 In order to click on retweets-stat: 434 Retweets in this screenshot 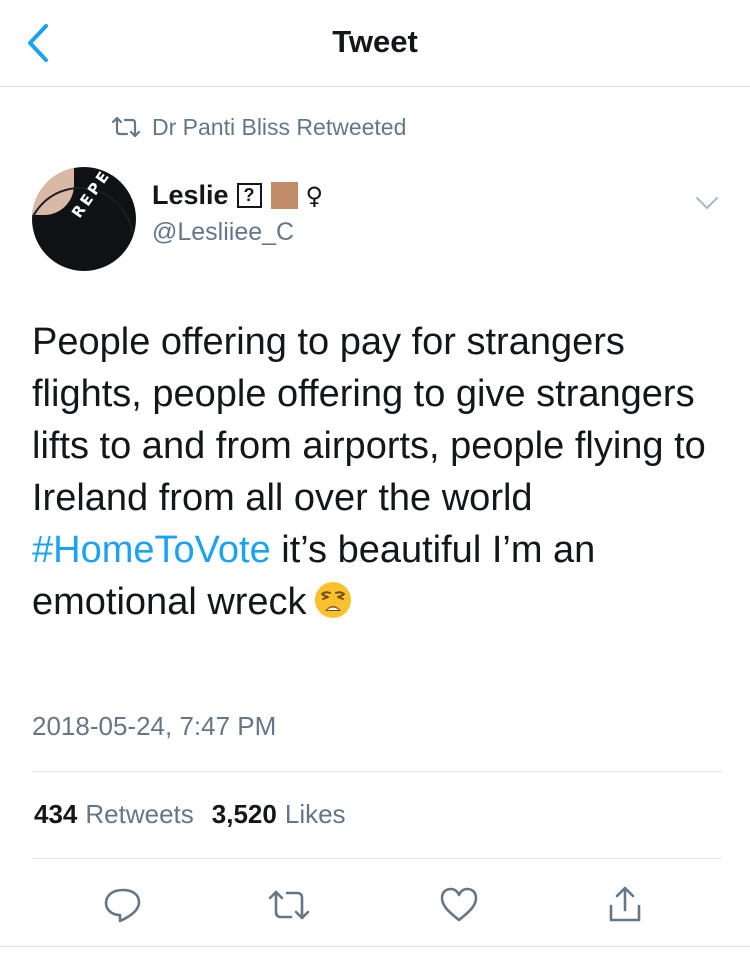, I will do `click(114, 814)`.